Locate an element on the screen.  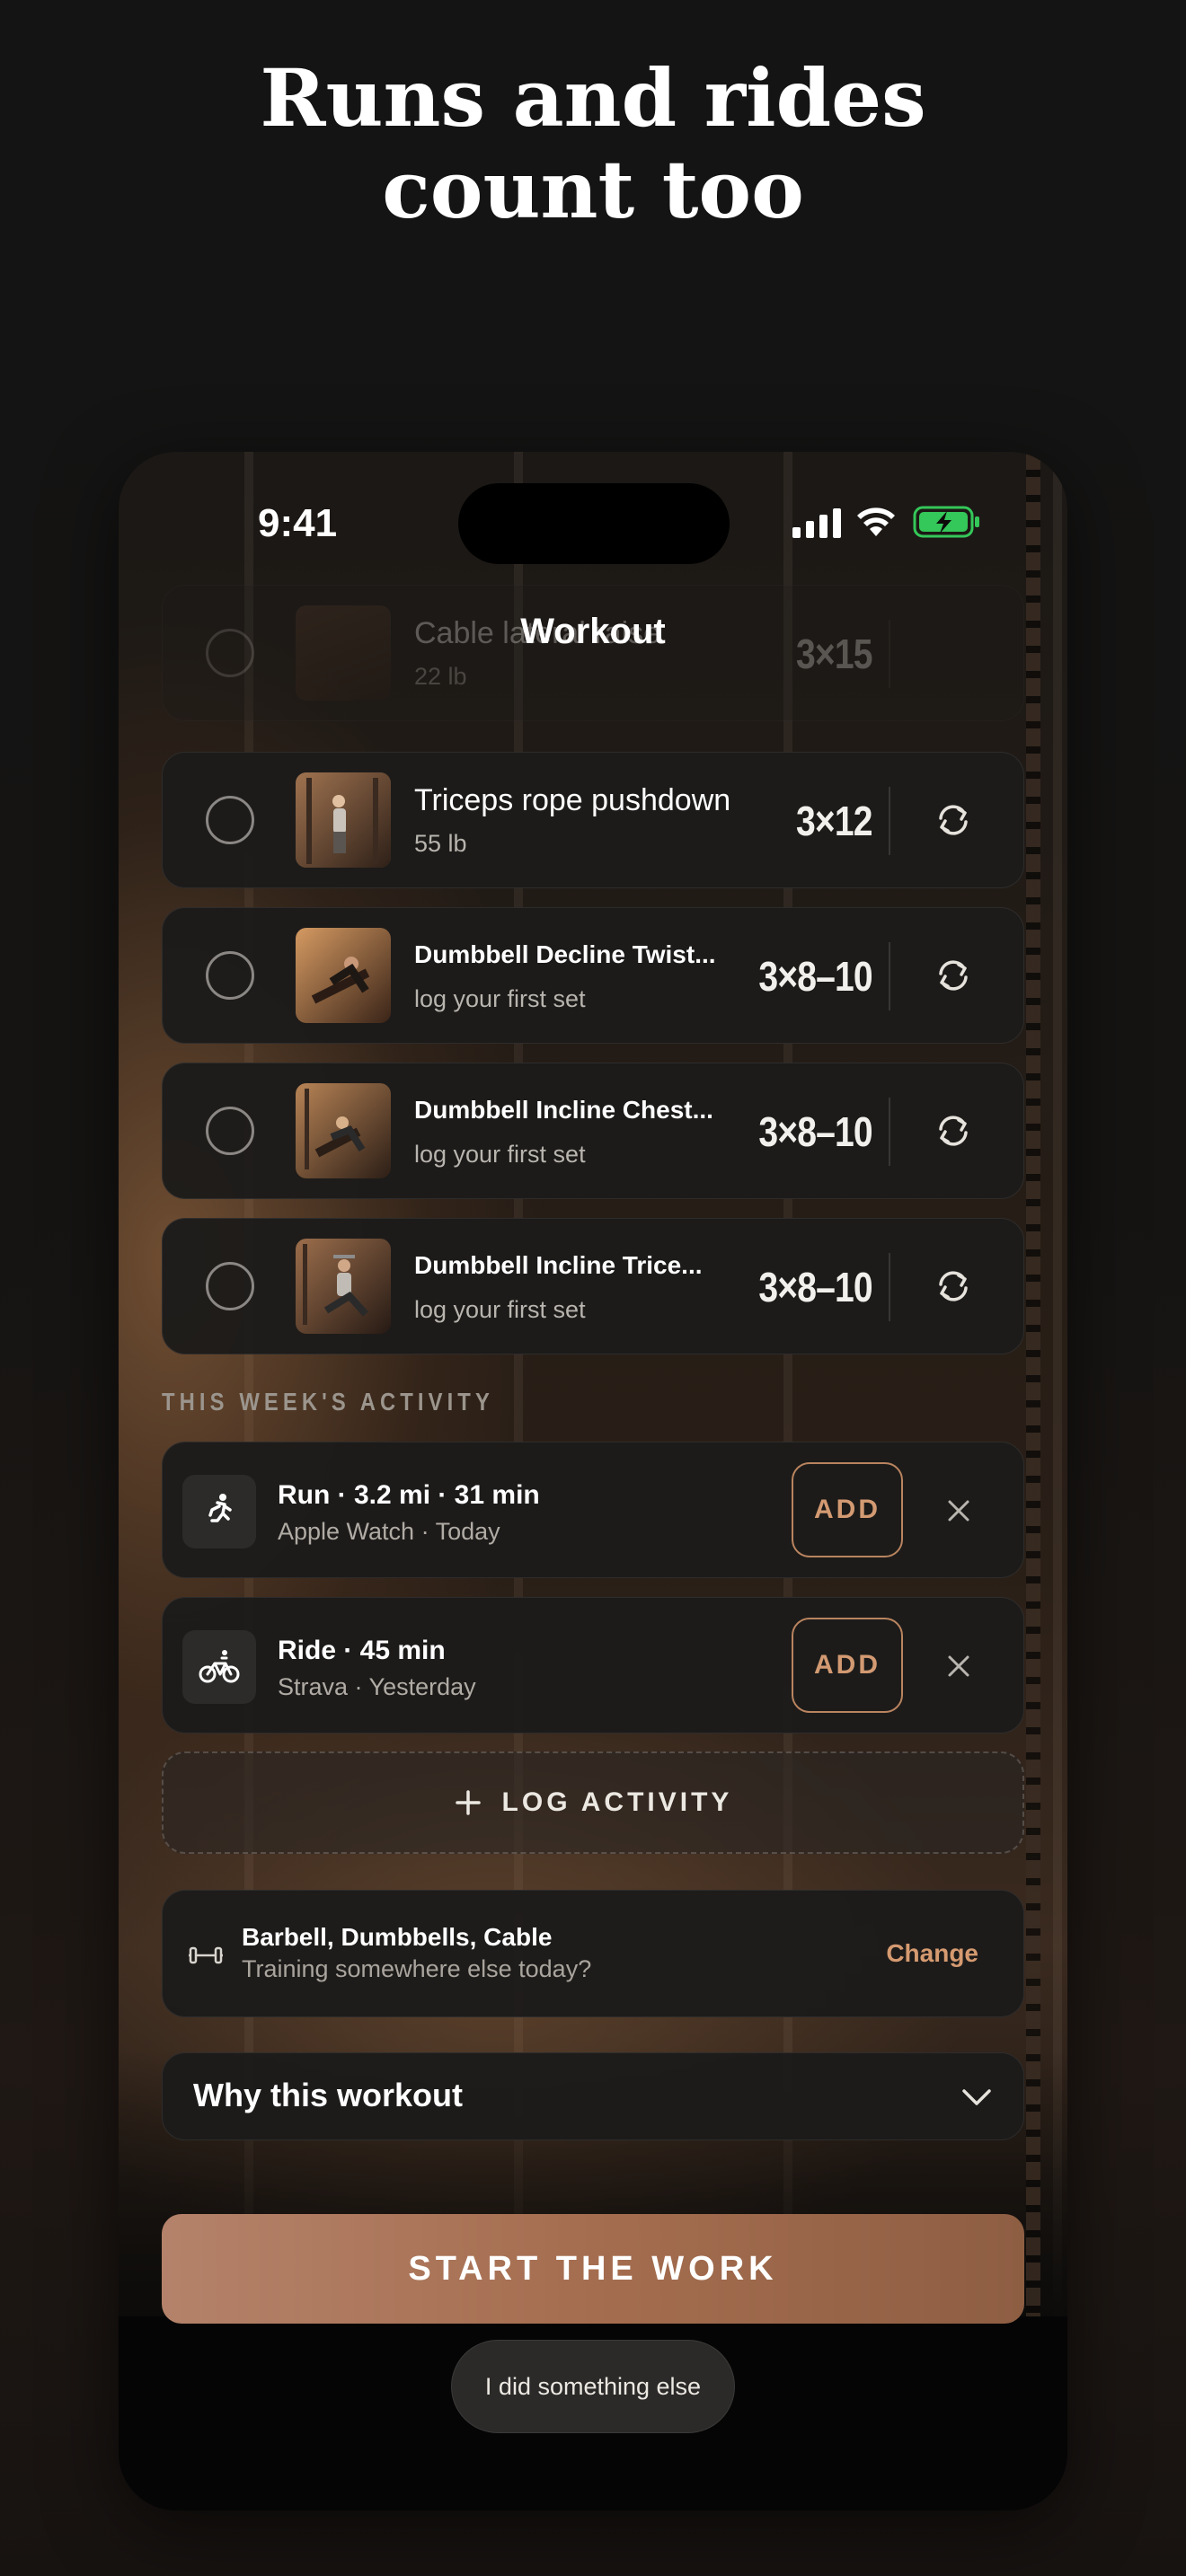
cellular-signal-icon is located at coordinates (817, 522).